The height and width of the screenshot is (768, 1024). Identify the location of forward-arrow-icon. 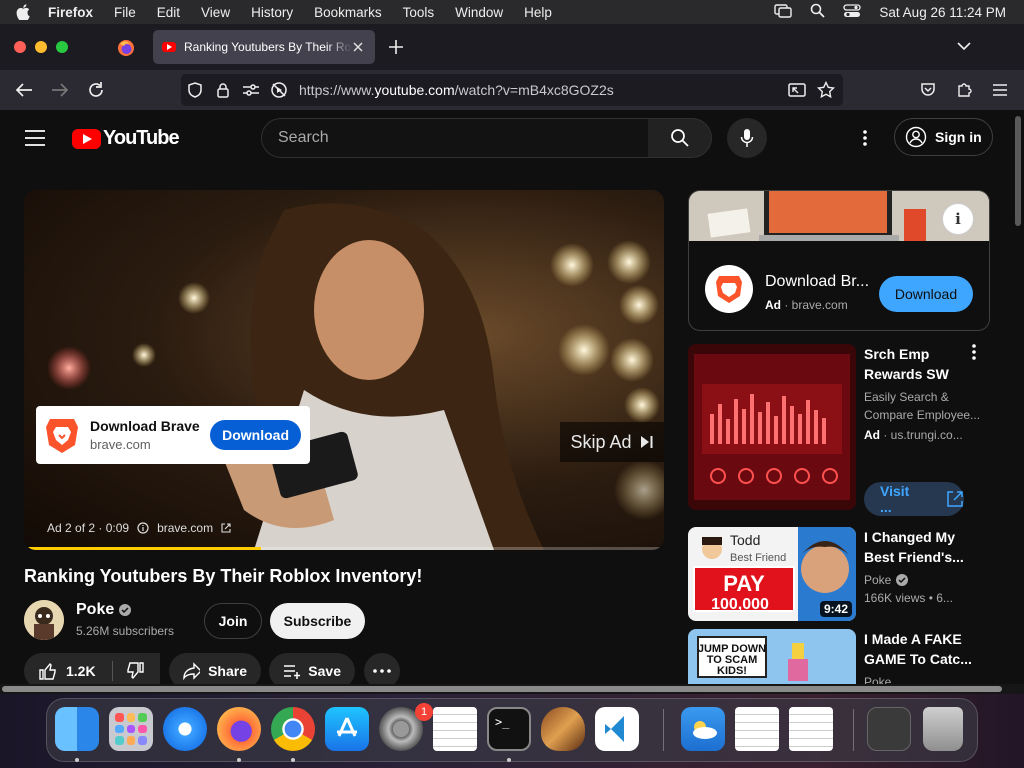
(60, 90).